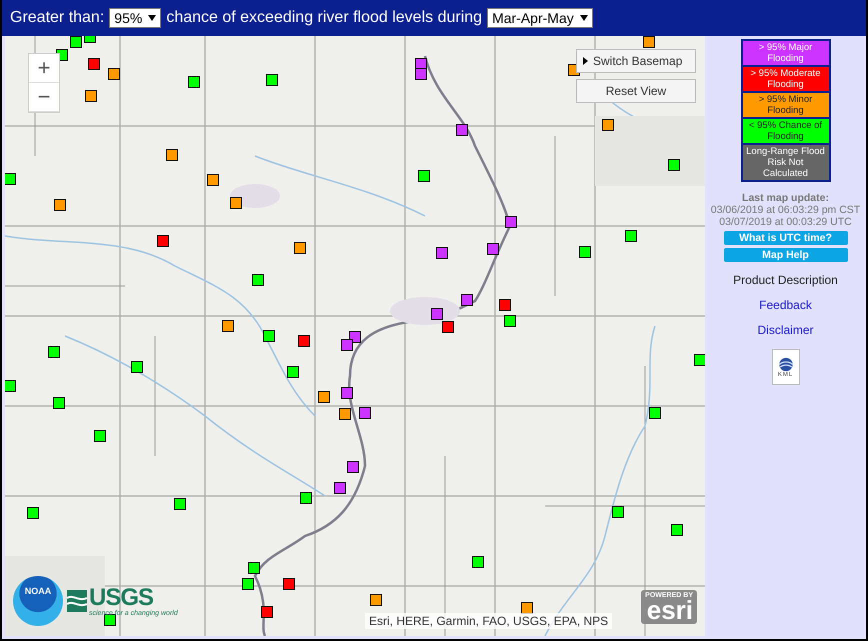 The width and height of the screenshot is (868, 641). I want to click on sidebar-link: Product Description, so click(785, 280).